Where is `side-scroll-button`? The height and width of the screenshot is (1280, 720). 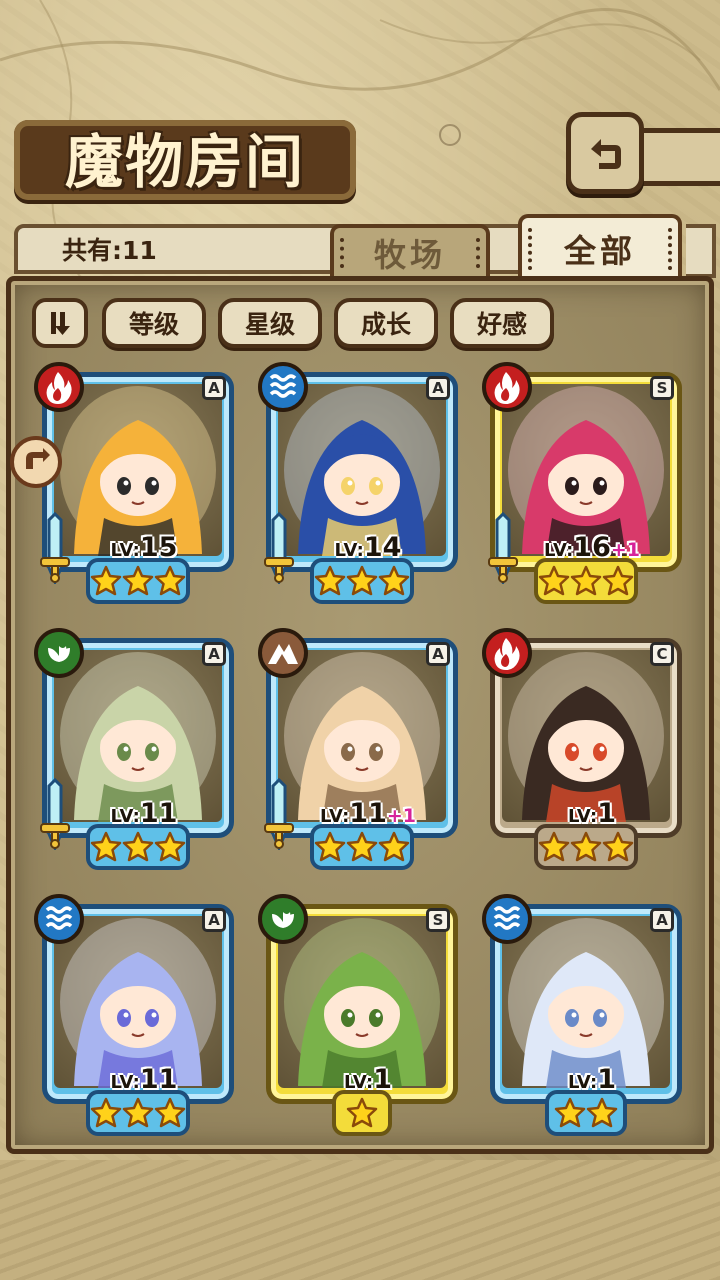 side-scroll-button is located at coordinates (36, 462).